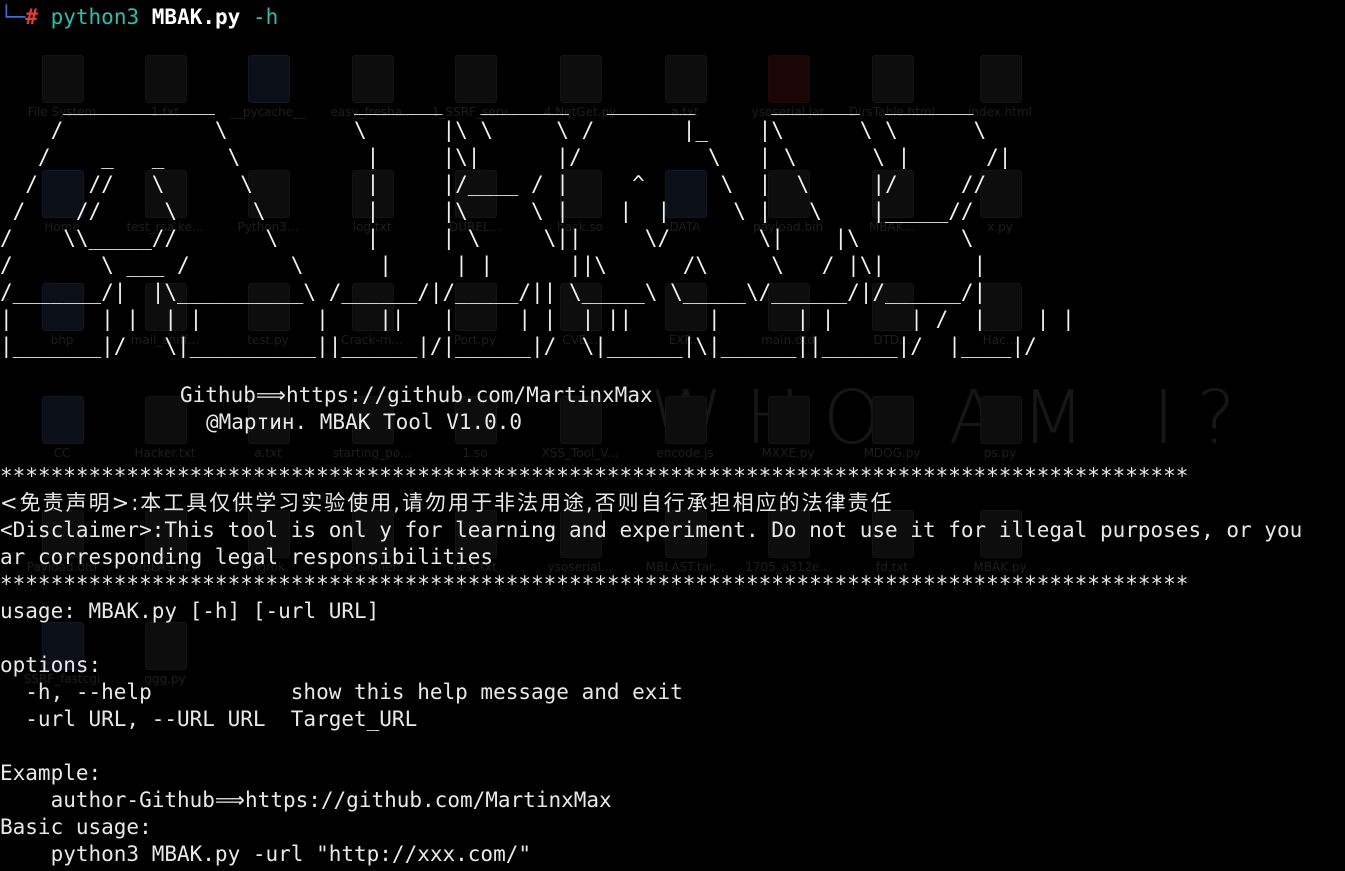 This screenshot has height=871, width=1345. I want to click on disclaimer-english-2: ar corresponding legal responsibilities, so click(247, 557).